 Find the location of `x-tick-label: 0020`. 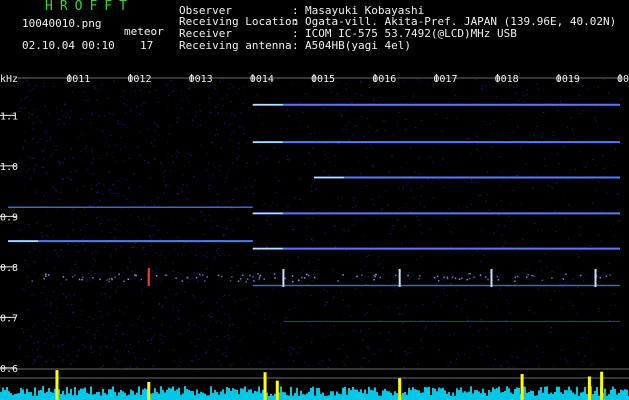

x-tick-label: 0020 is located at coordinates (623, 79).